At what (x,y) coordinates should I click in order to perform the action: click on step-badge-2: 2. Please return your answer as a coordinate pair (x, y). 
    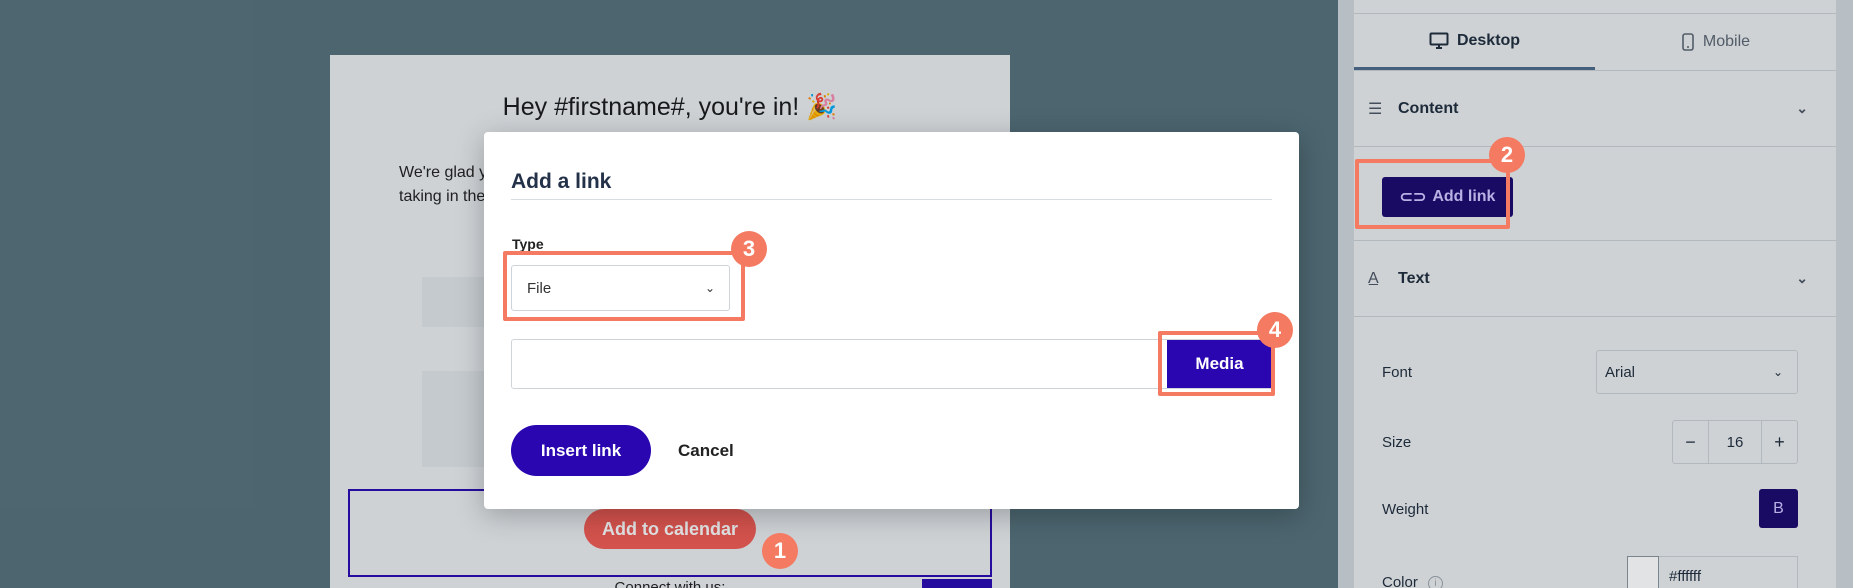
    Looking at the image, I should click on (1507, 155).